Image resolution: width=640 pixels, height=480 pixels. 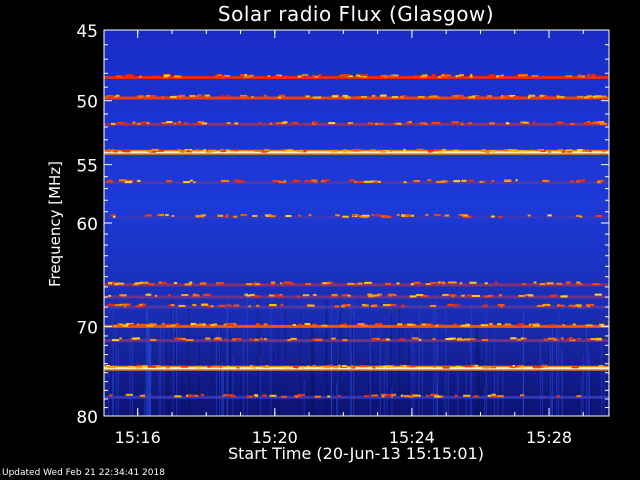 I want to click on y-tick-label-55: 55, so click(x=87, y=167).